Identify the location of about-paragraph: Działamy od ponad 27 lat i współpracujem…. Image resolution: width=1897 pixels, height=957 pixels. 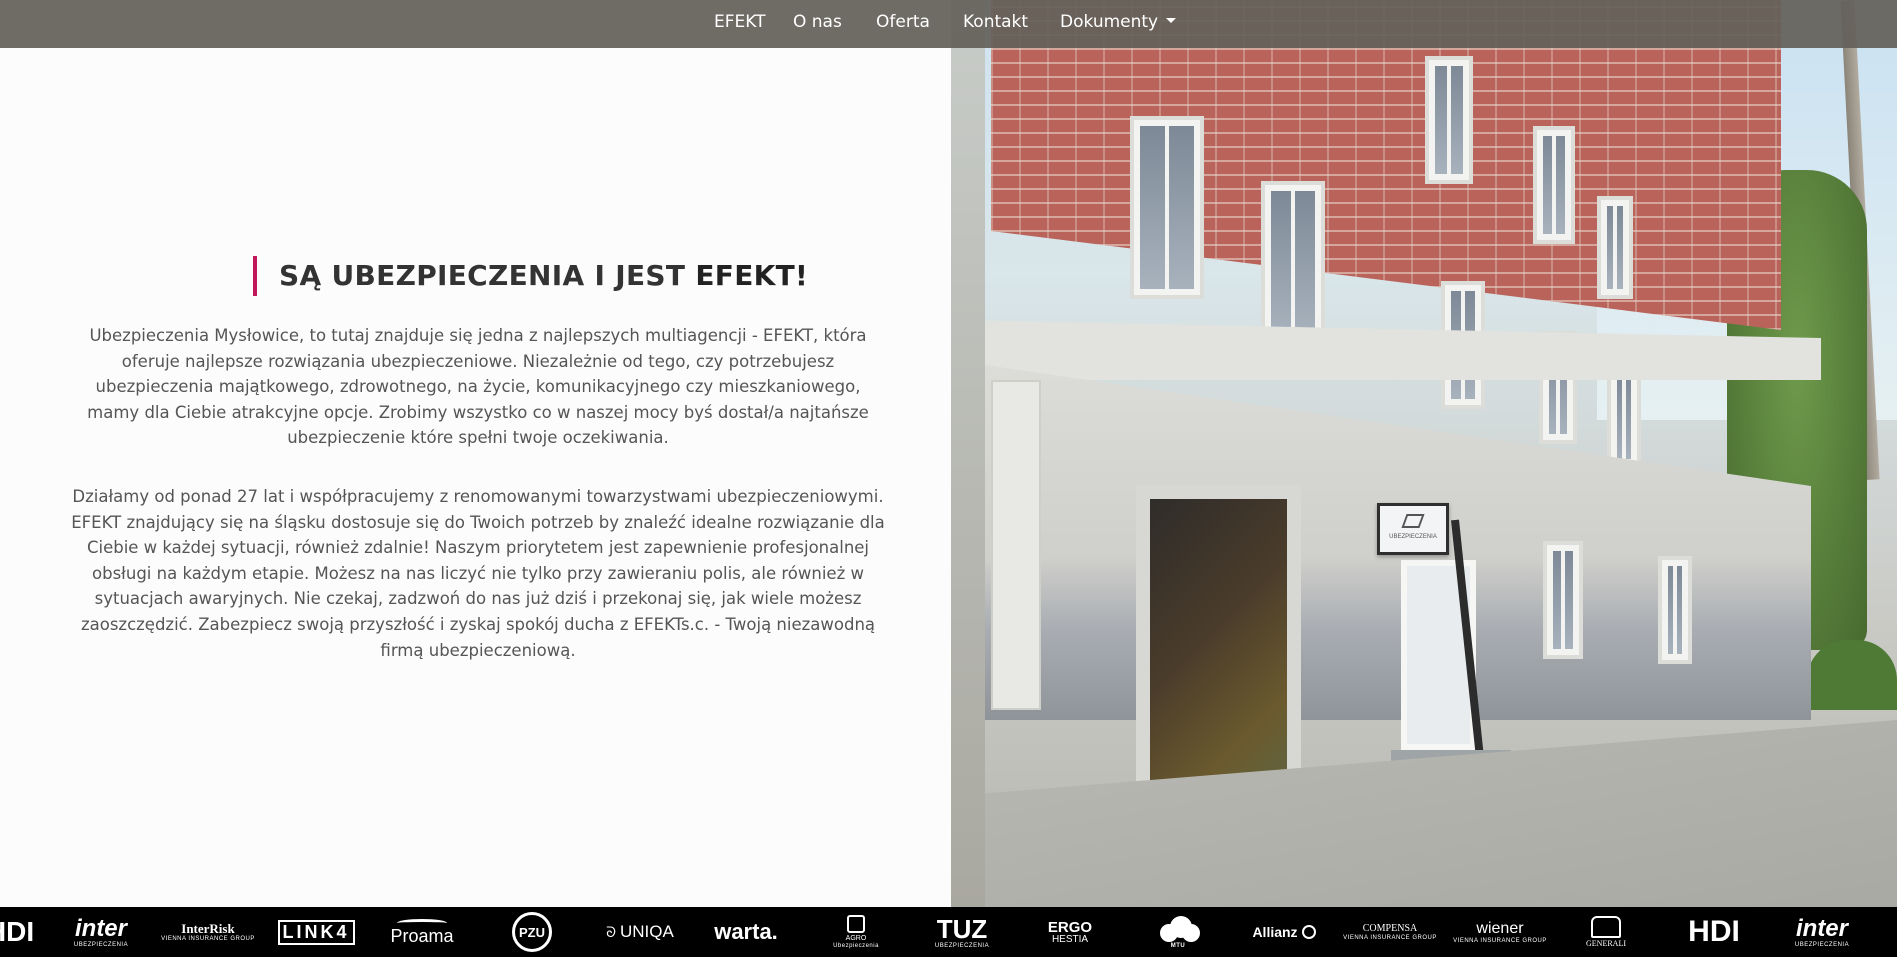
(478, 573).